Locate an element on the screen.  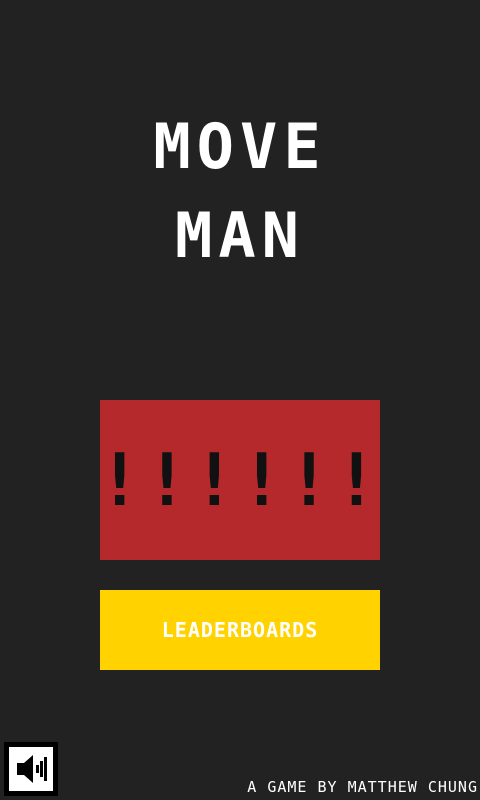
sound-toggle-face is located at coordinates (31, 769).